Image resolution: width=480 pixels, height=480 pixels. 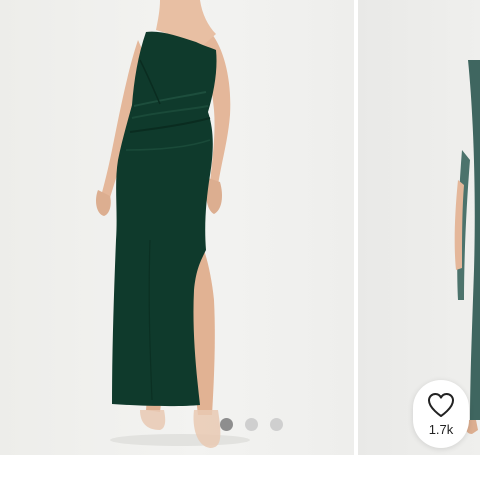 I want to click on favorite-button: 1.7k, so click(x=441, y=414).